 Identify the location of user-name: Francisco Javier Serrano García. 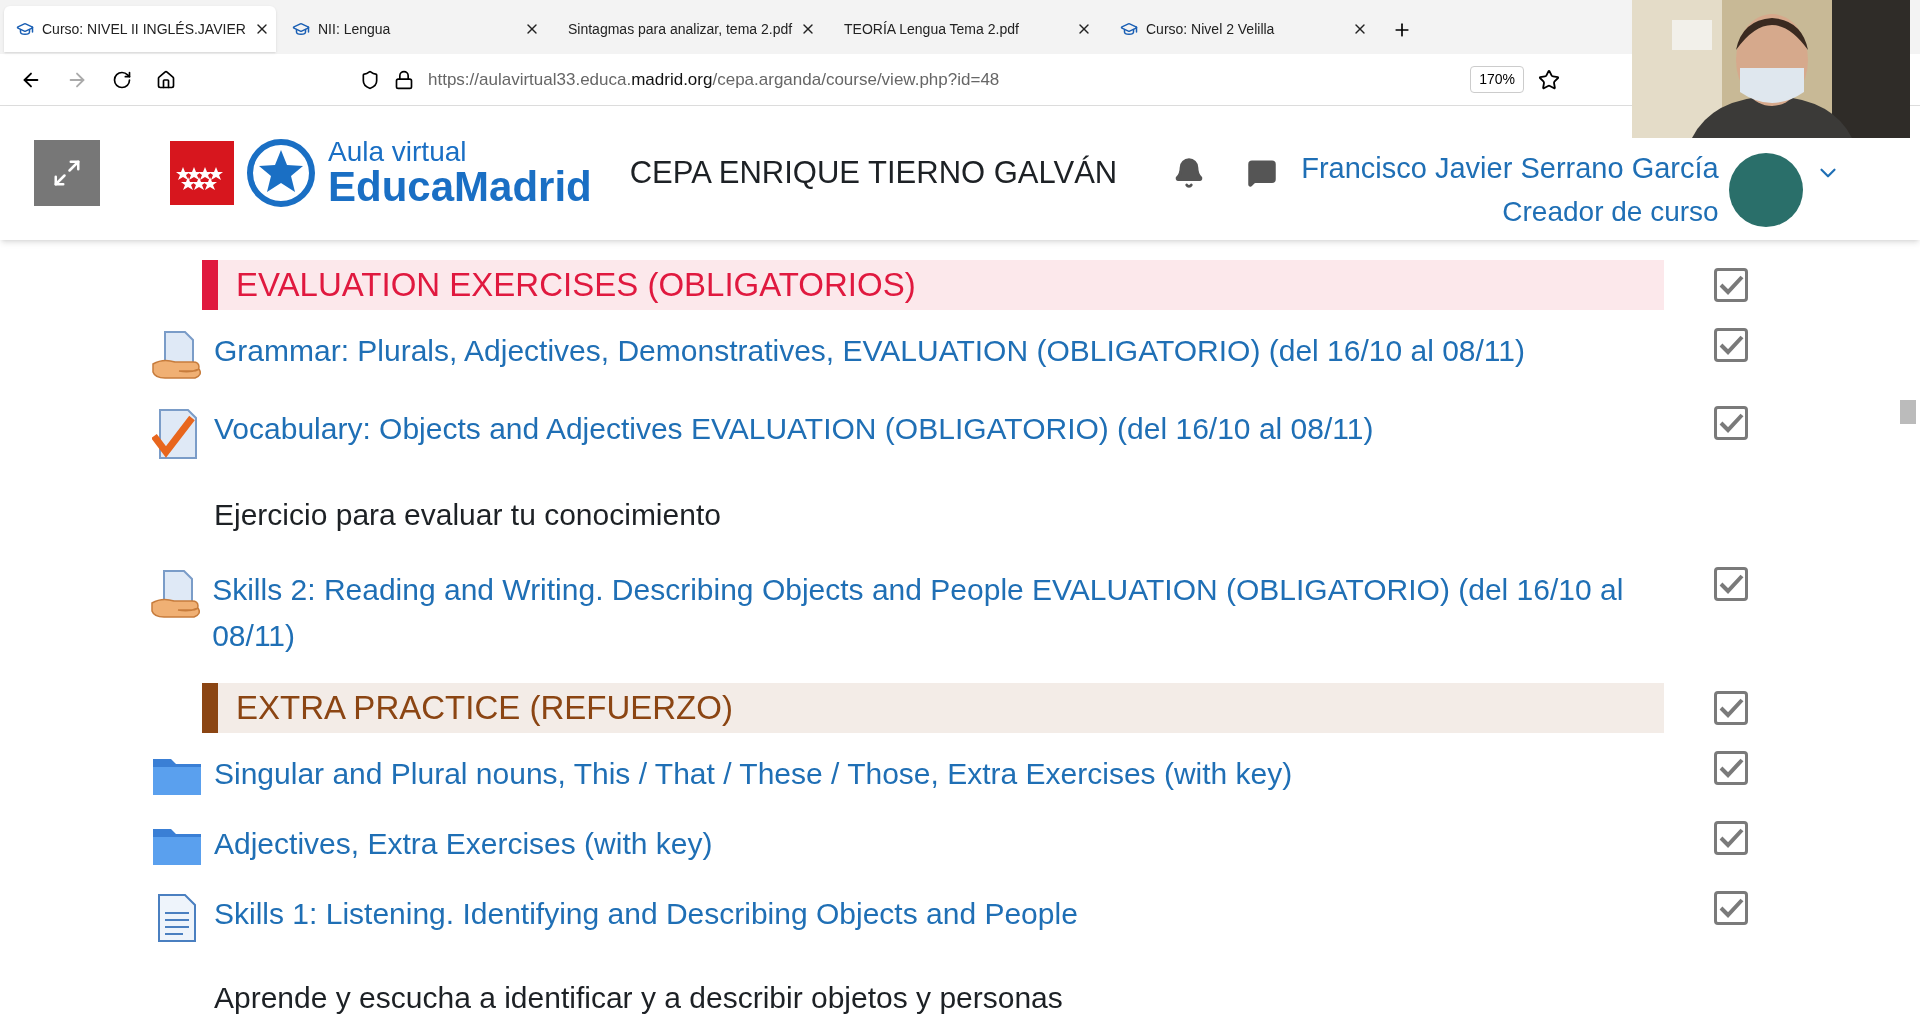
(1510, 169).